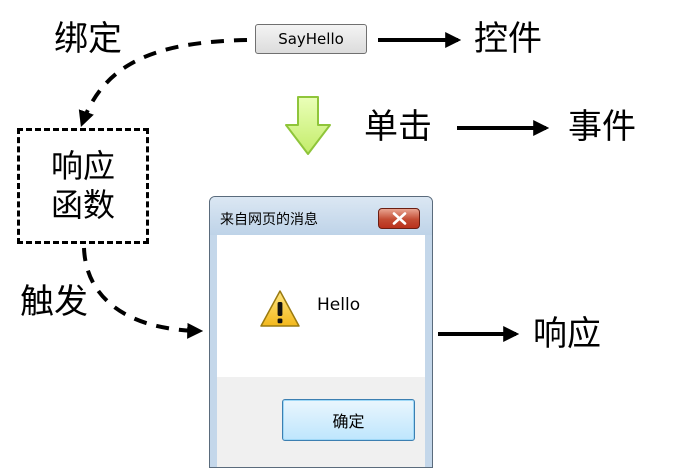 The image size is (681, 470). Describe the element at coordinates (143, 293) in the screenshot. I see `dashed-arrow-trigger` at that location.